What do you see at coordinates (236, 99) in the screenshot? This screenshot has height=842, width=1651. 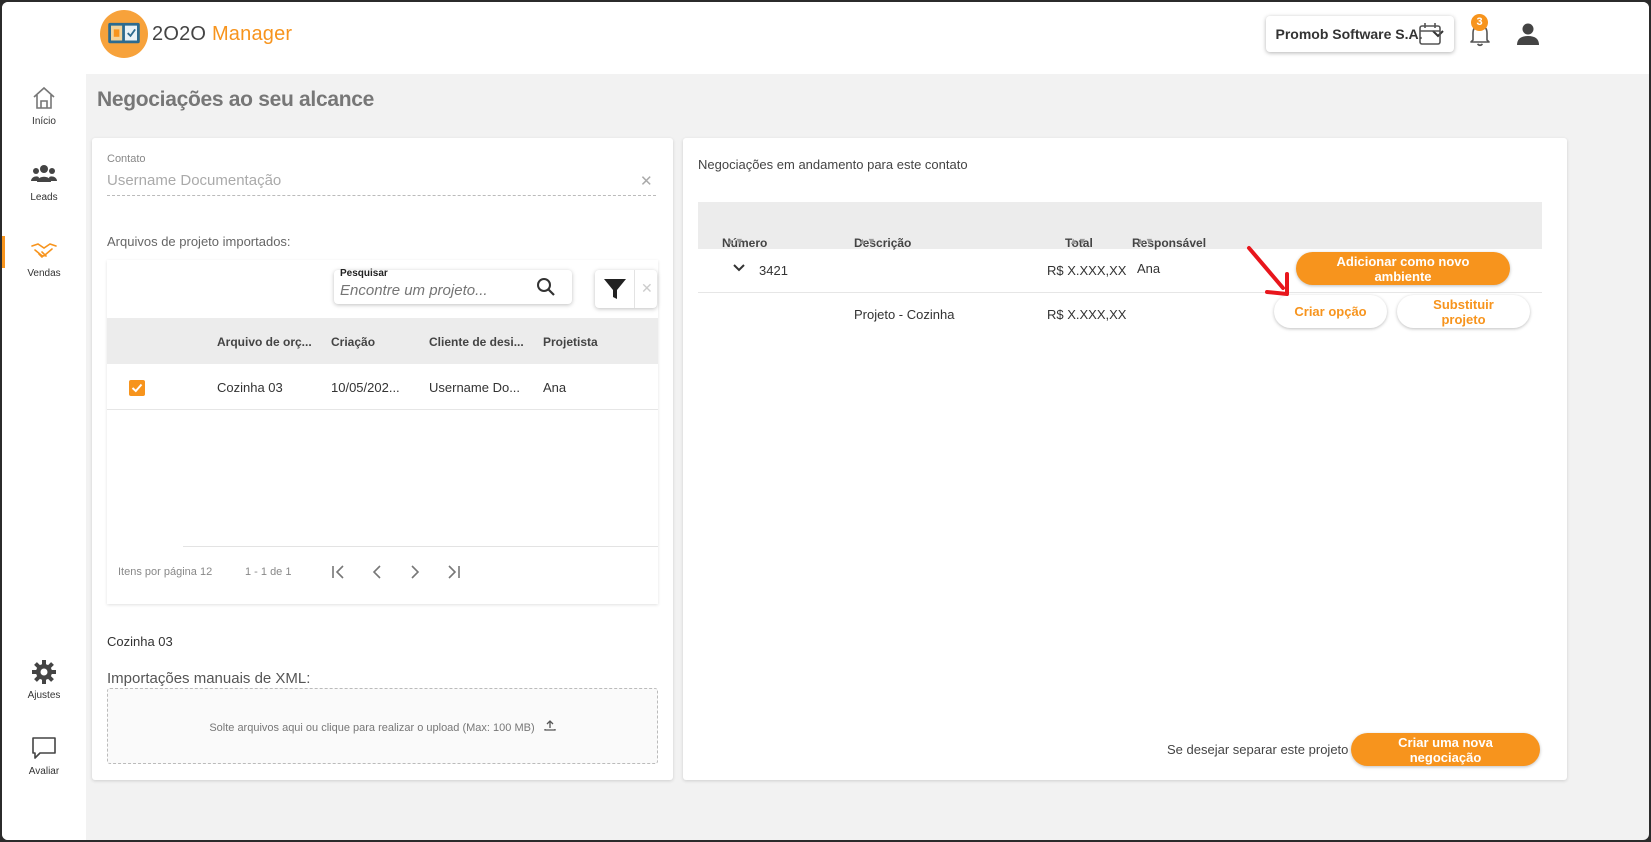 I see `page-title: Negociações ao seu alcance` at bounding box center [236, 99].